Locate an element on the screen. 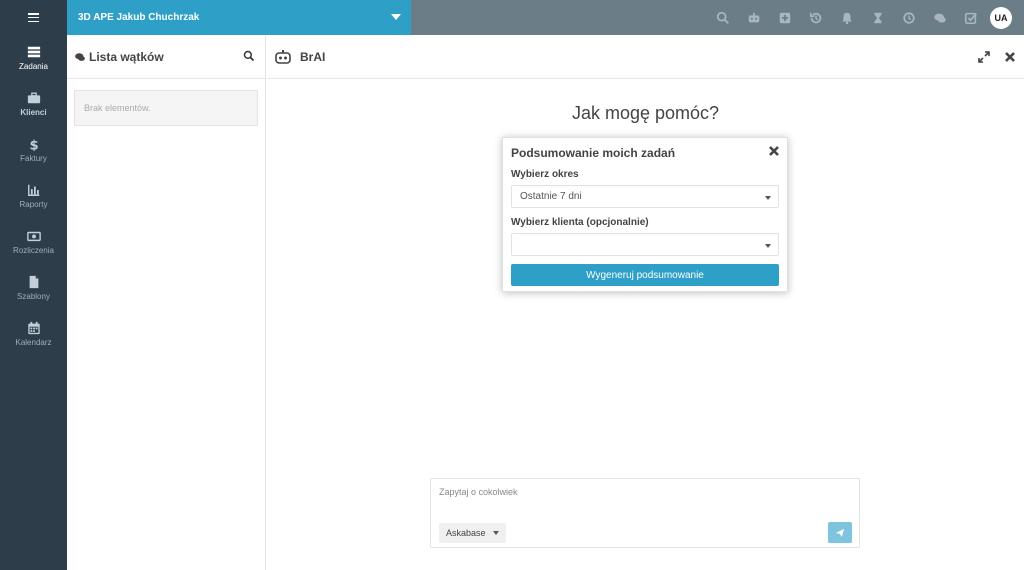 The width and height of the screenshot is (1024, 570). sidebar-item-label: Kalendarz is located at coordinates (33, 342).